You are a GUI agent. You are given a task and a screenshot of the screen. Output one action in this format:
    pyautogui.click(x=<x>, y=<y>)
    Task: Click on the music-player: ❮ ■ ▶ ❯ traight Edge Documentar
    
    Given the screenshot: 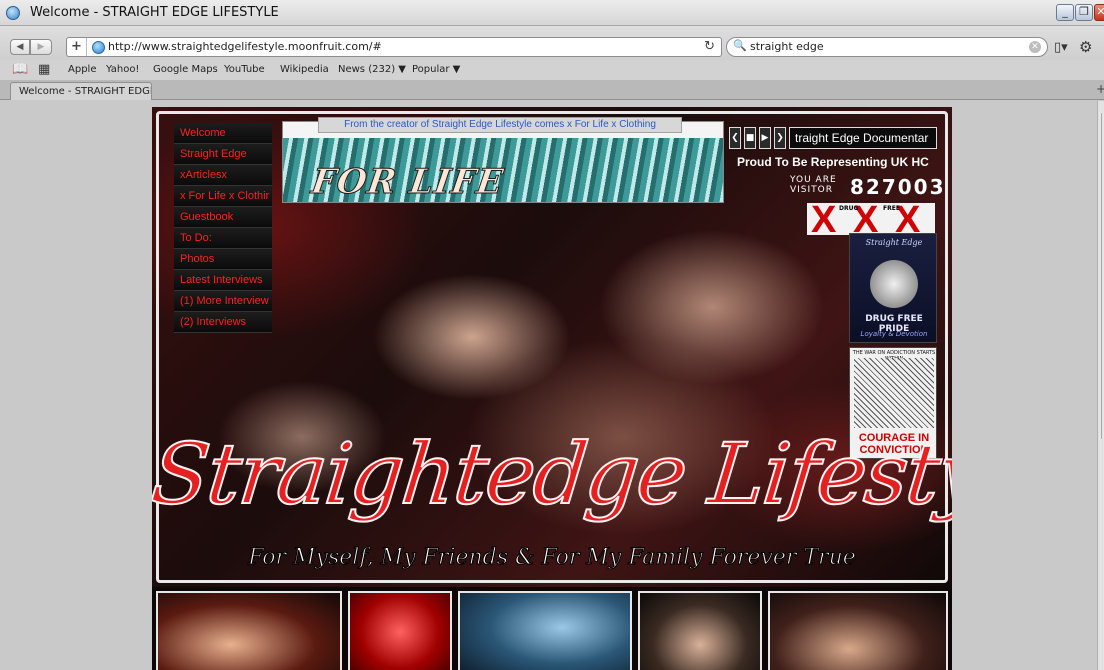 What is the action you would take?
    pyautogui.click(x=833, y=138)
    